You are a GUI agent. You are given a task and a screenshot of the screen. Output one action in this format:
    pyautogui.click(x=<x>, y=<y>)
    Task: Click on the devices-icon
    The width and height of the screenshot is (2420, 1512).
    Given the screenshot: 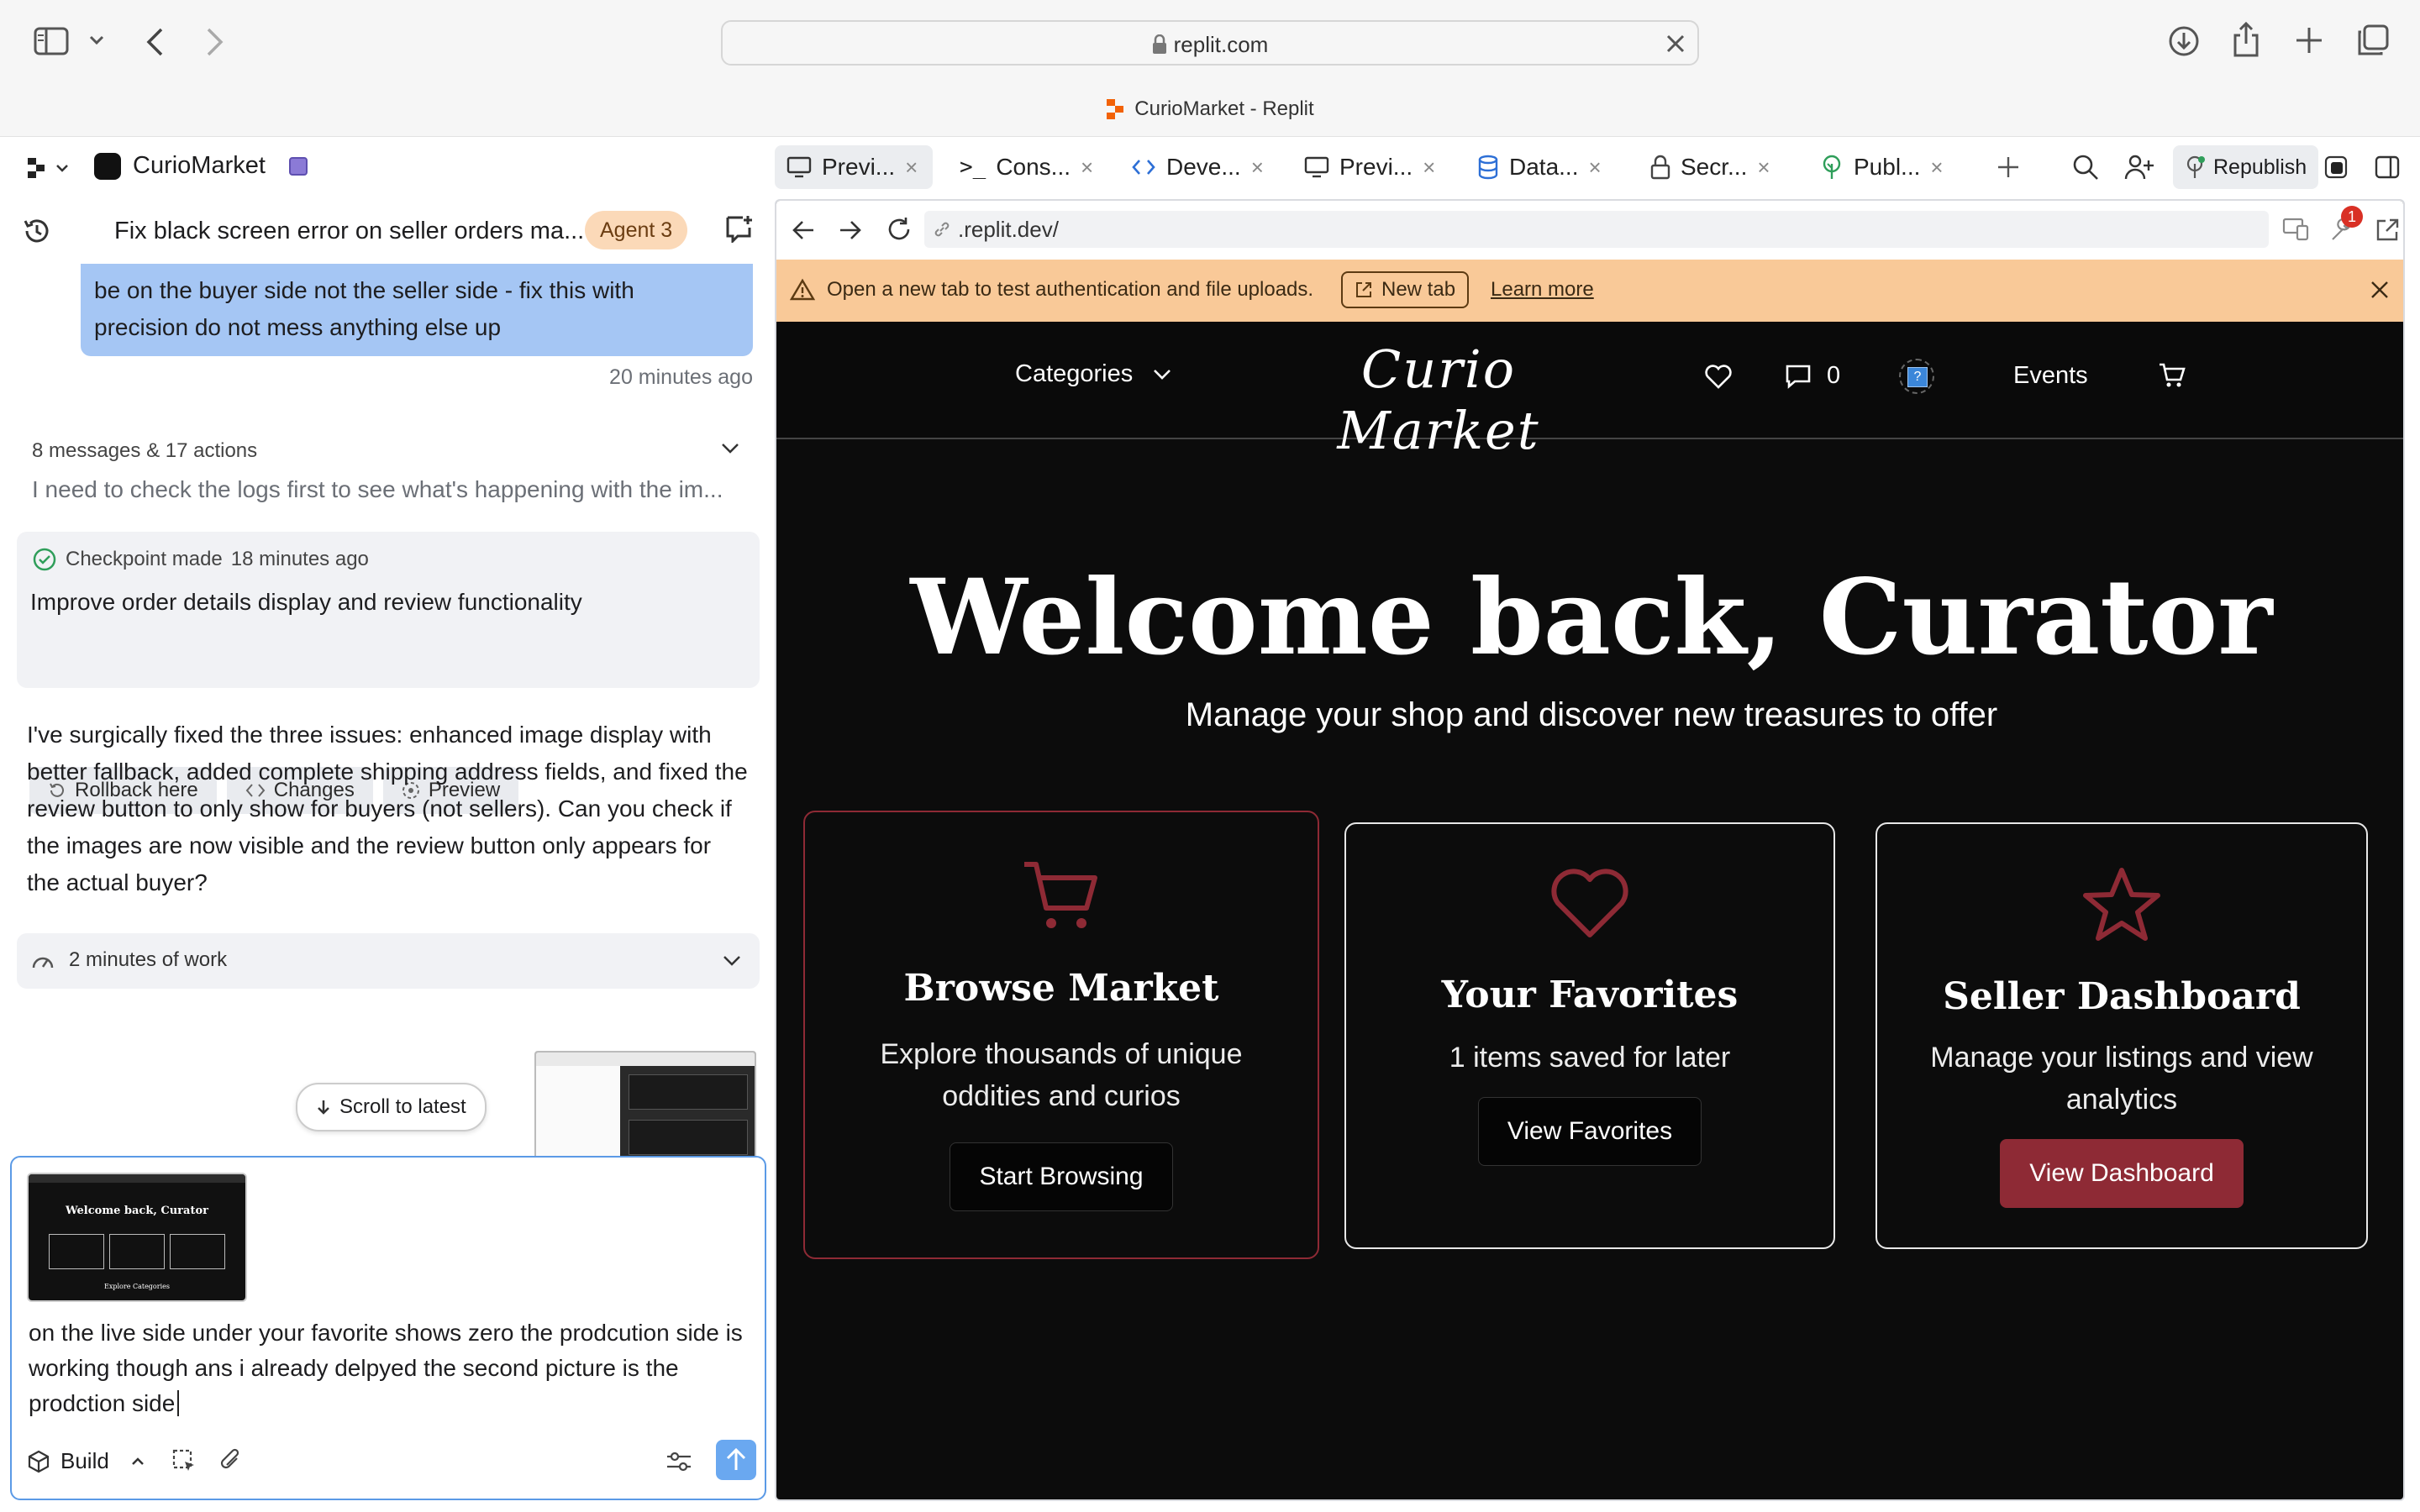 What is the action you would take?
    pyautogui.click(x=2295, y=229)
    